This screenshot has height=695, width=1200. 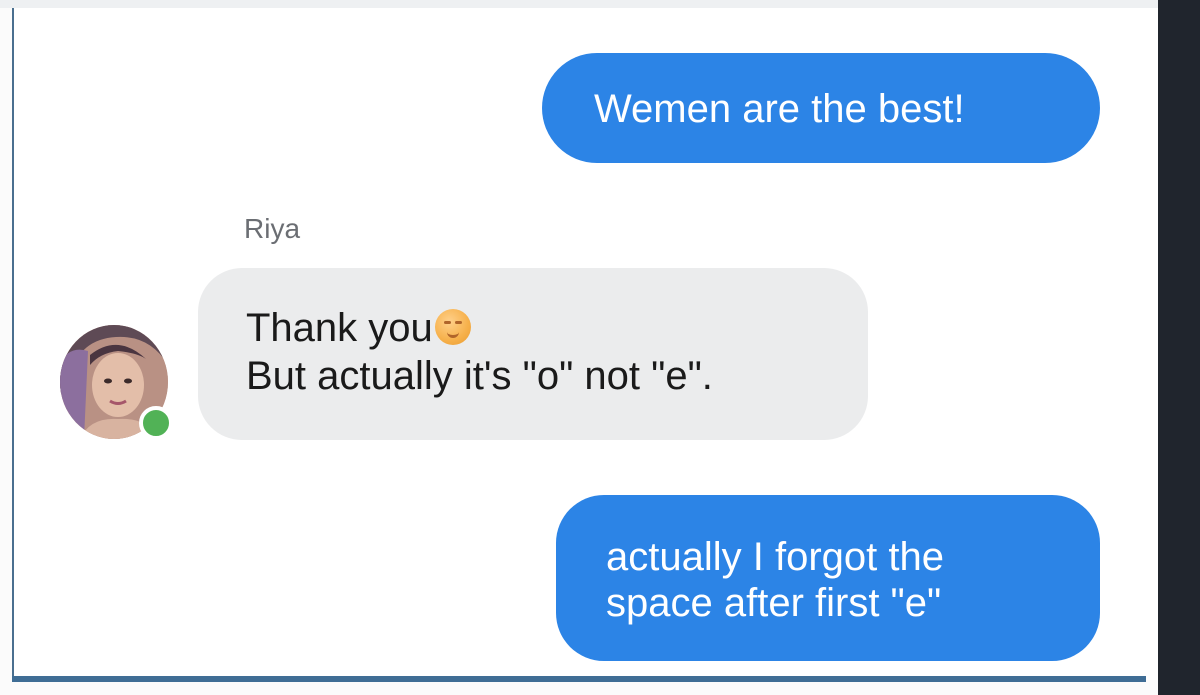 I want to click on message-text: Thank you, so click(x=339, y=328).